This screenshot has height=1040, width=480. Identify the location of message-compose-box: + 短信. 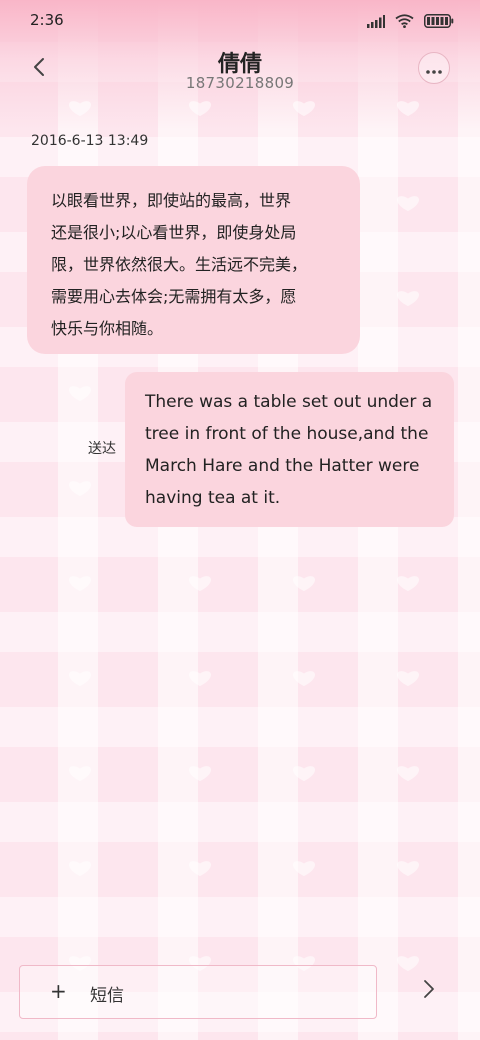
(198, 992).